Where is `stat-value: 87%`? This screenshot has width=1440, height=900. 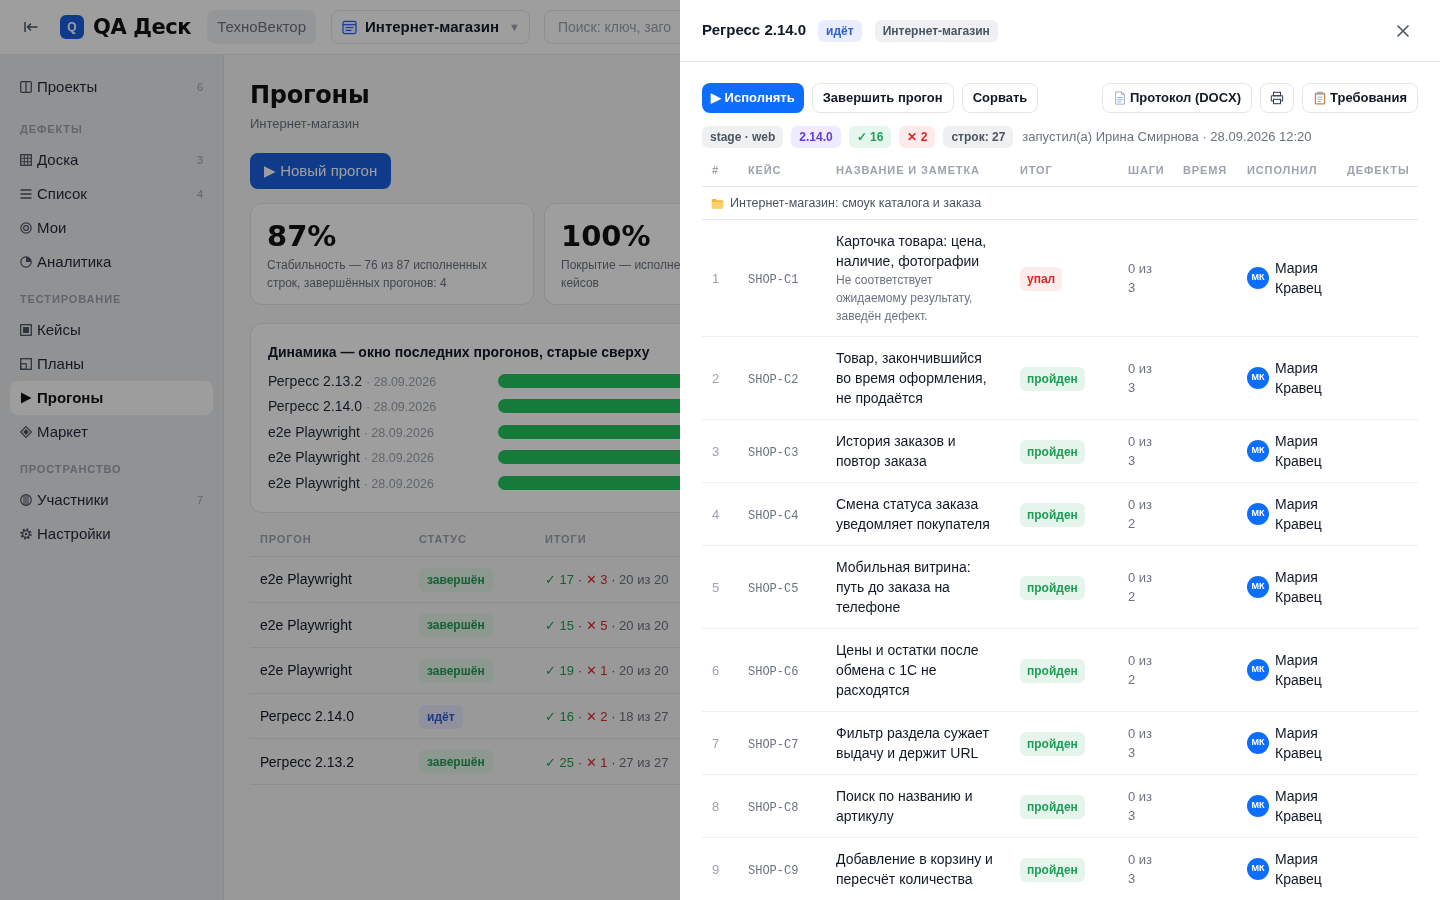 stat-value: 87% is located at coordinates (302, 236).